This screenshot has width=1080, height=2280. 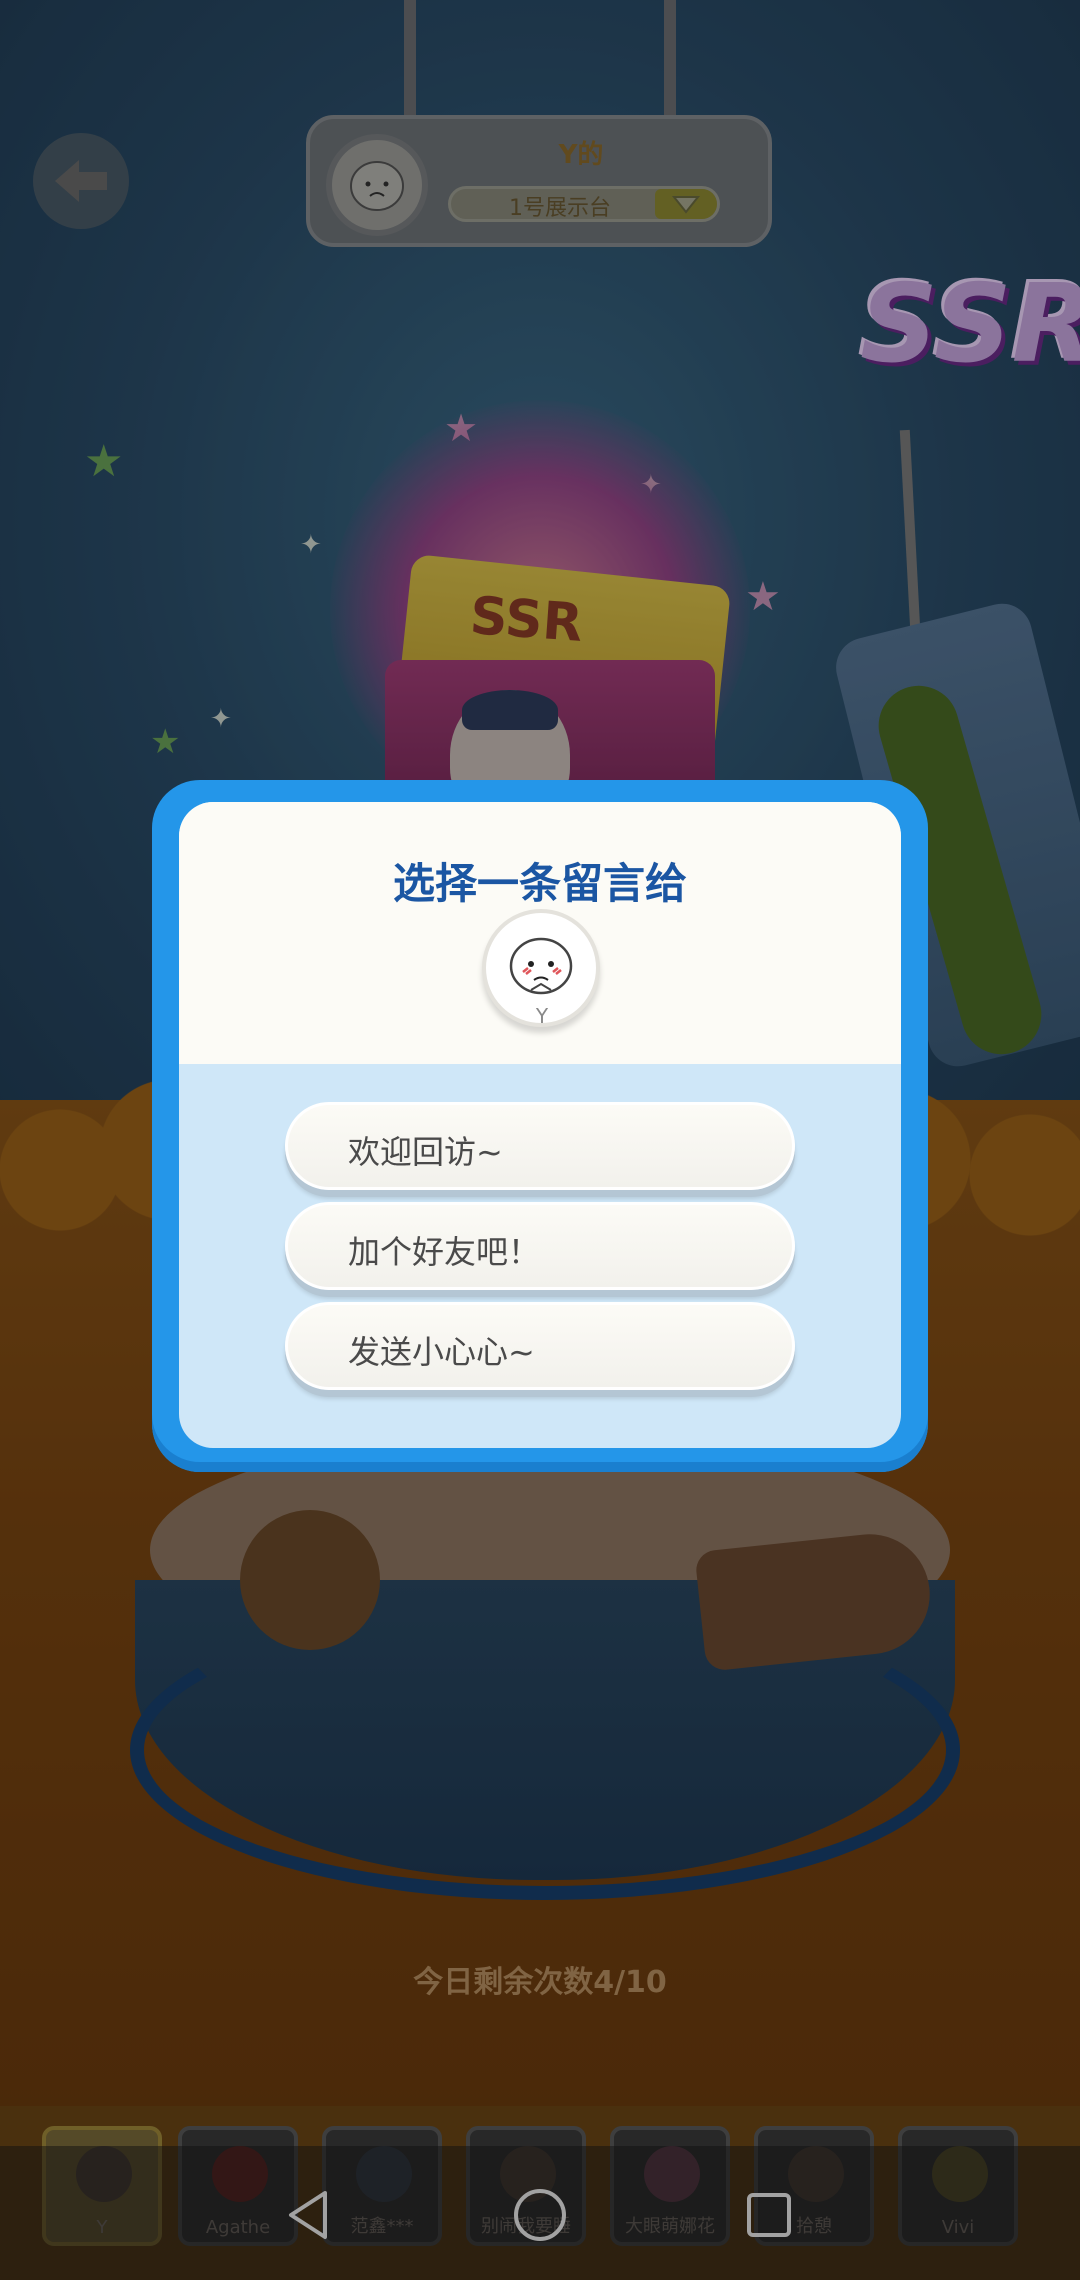 What do you see at coordinates (540, 1146) in the screenshot?
I see `message-option-welcome: 欢迎回访~` at bounding box center [540, 1146].